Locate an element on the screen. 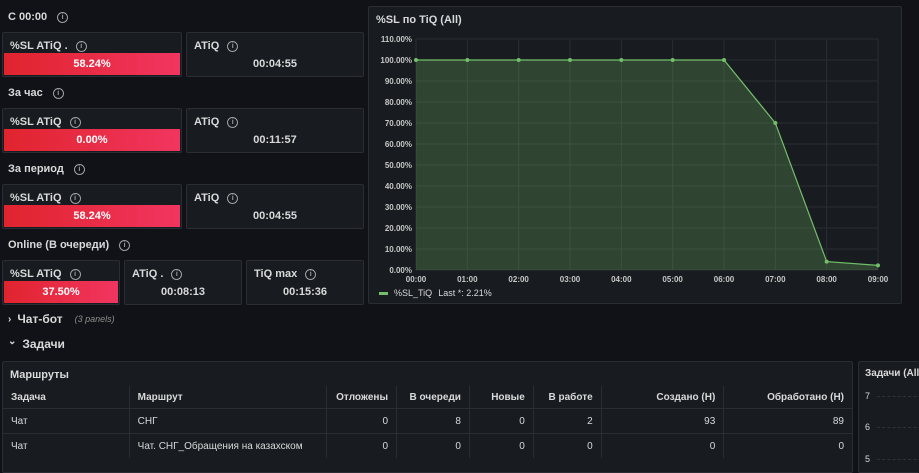  x-tick-label: 00:00 is located at coordinates (416, 279).